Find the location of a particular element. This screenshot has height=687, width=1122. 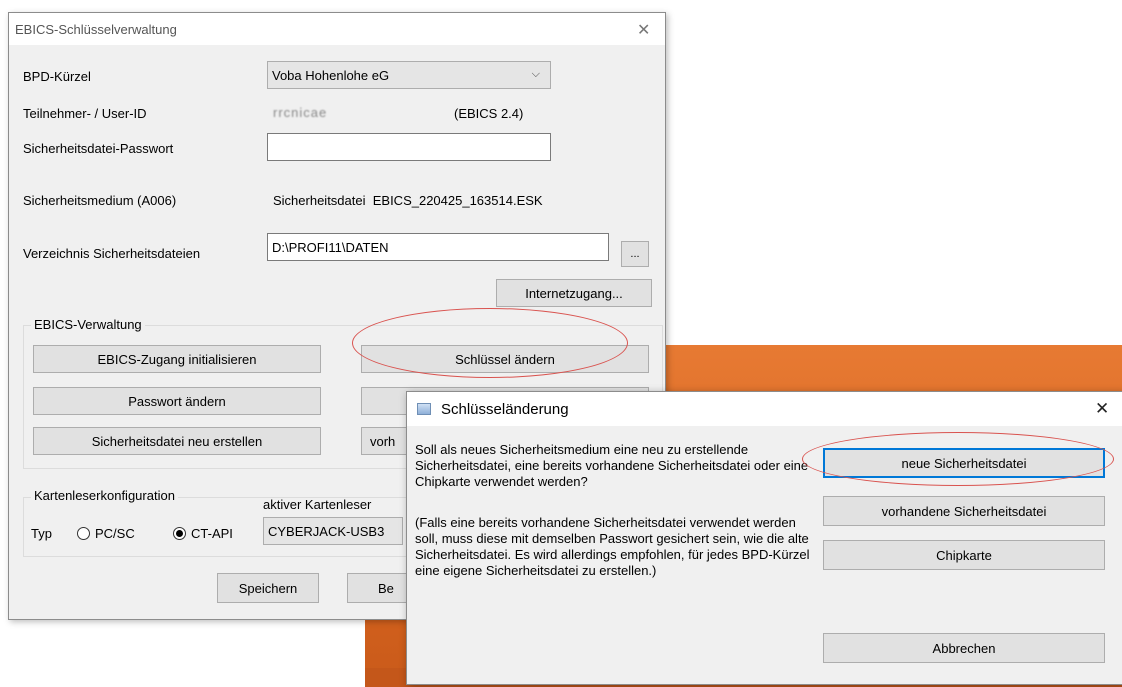

type-label: Typ is located at coordinates (41, 533).